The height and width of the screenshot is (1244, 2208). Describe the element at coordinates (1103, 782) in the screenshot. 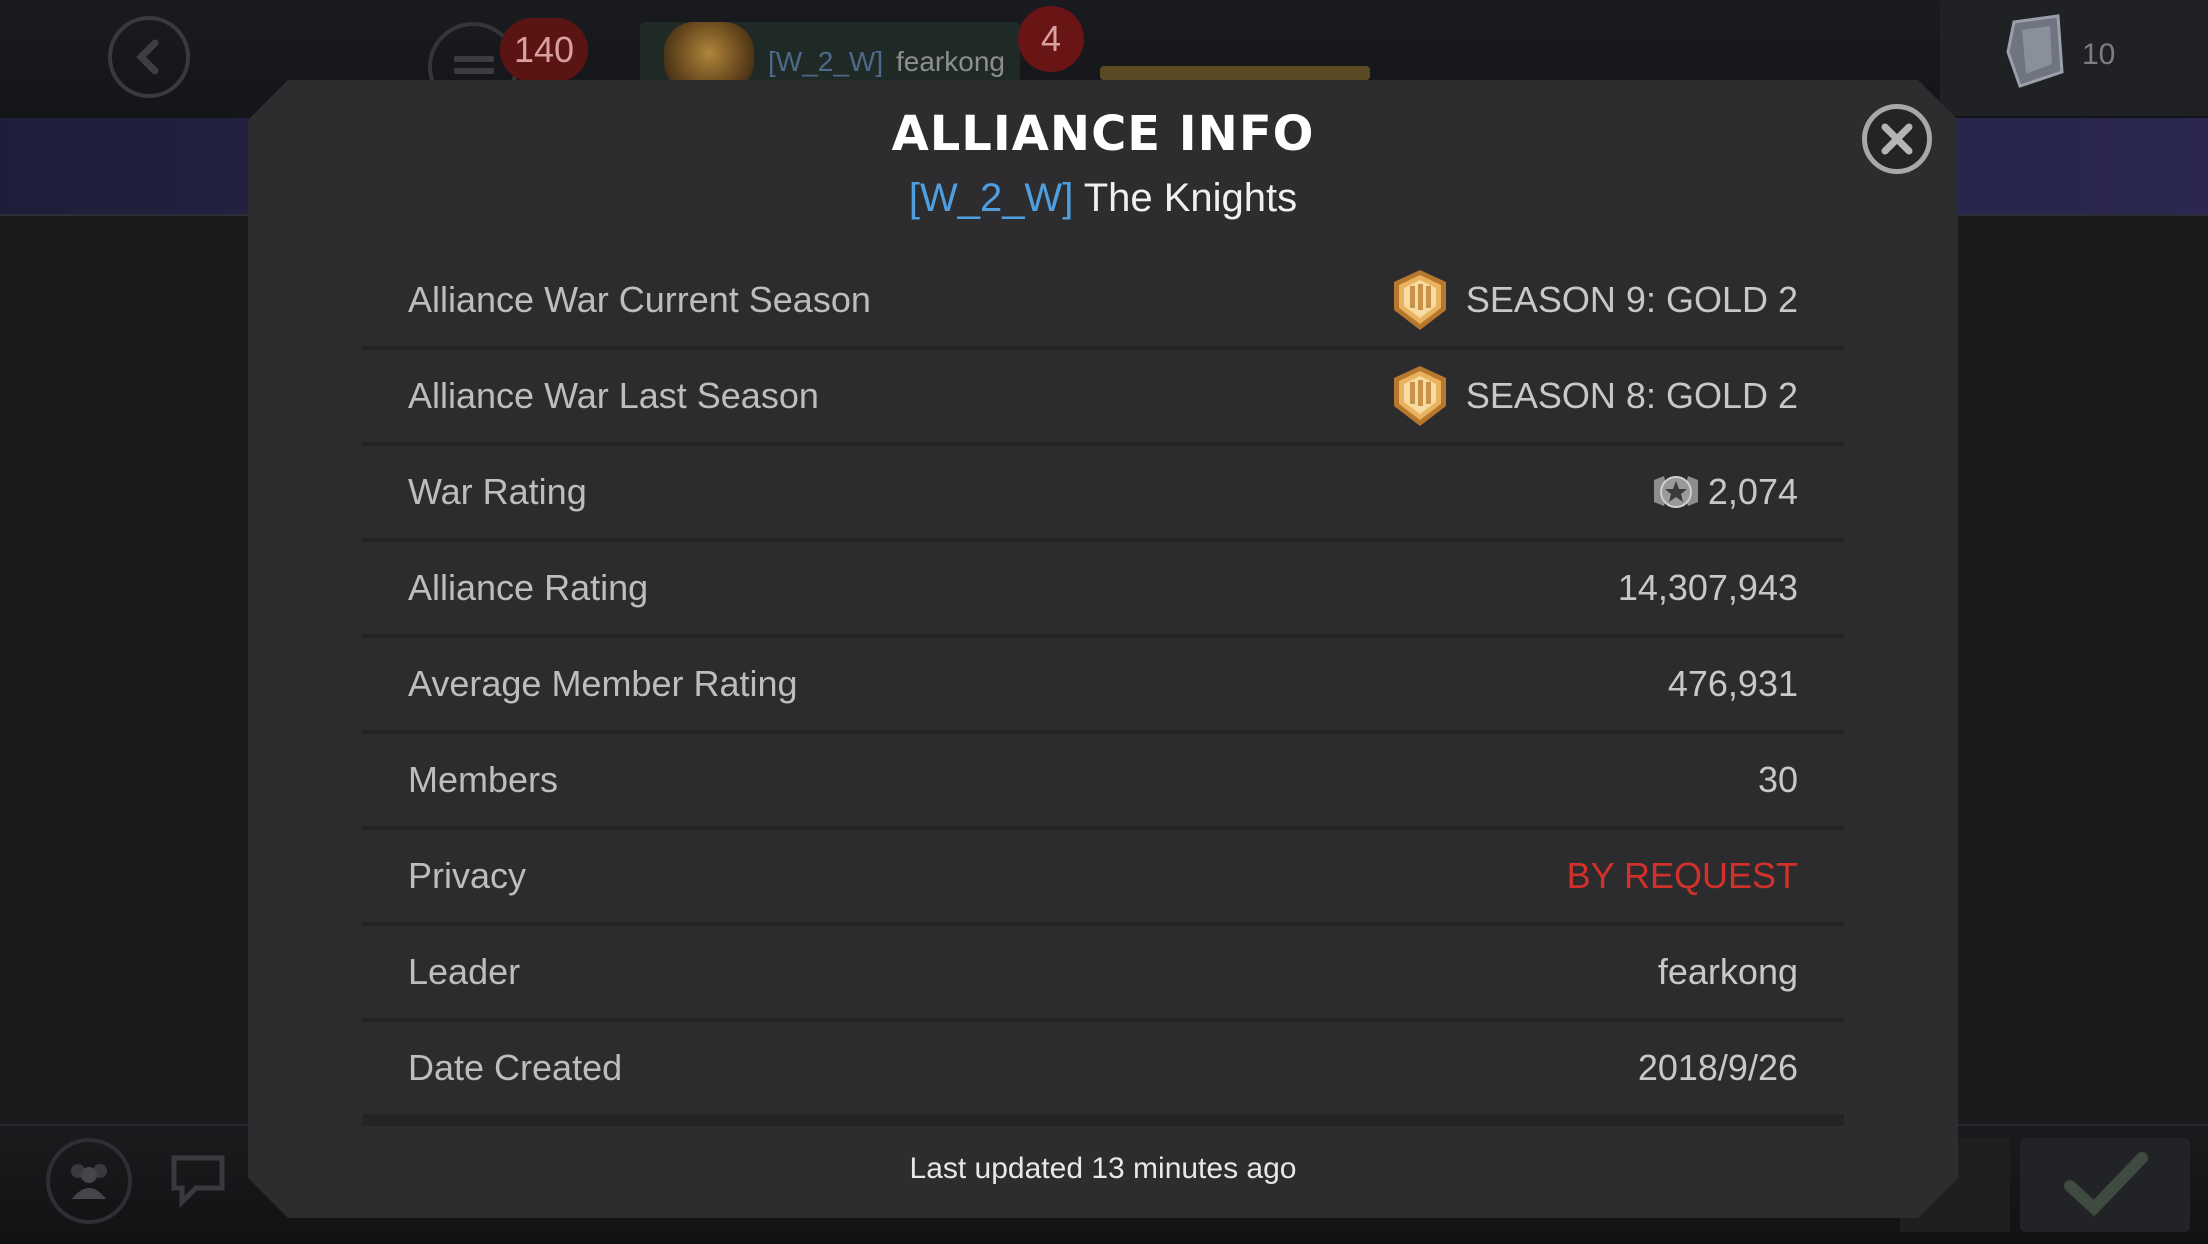

I see `info-row-members: Members 30` at that location.